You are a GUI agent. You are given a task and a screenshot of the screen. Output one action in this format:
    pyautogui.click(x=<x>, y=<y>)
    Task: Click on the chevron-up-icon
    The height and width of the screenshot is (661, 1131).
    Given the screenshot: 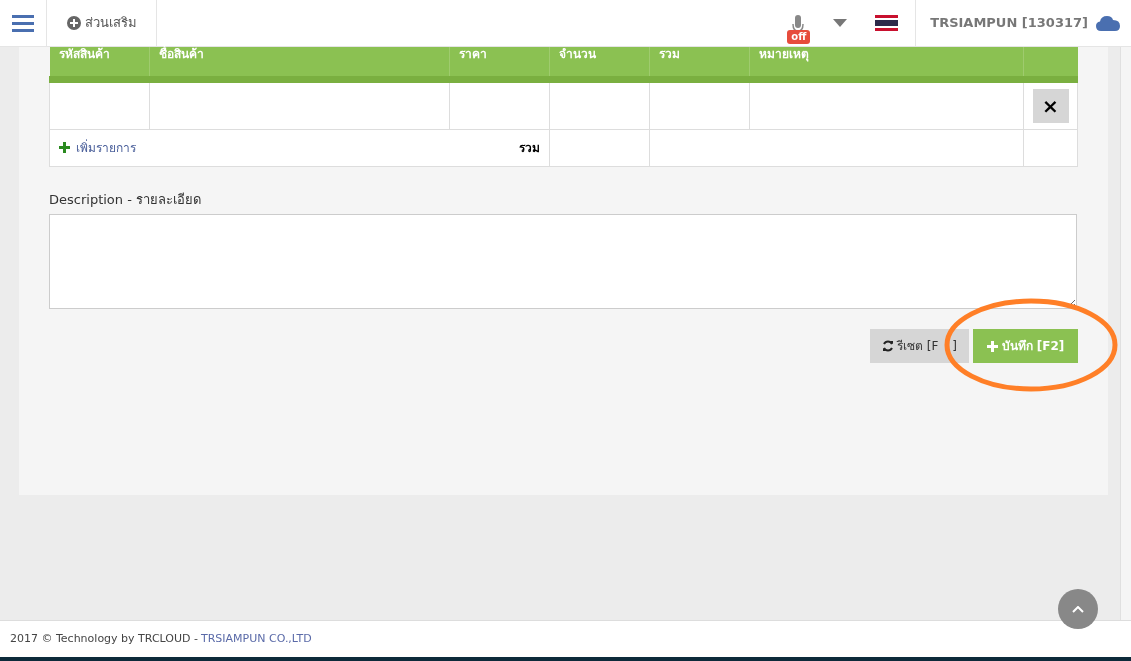 What is the action you would take?
    pyautogui.click(x=1078, y=609)
    